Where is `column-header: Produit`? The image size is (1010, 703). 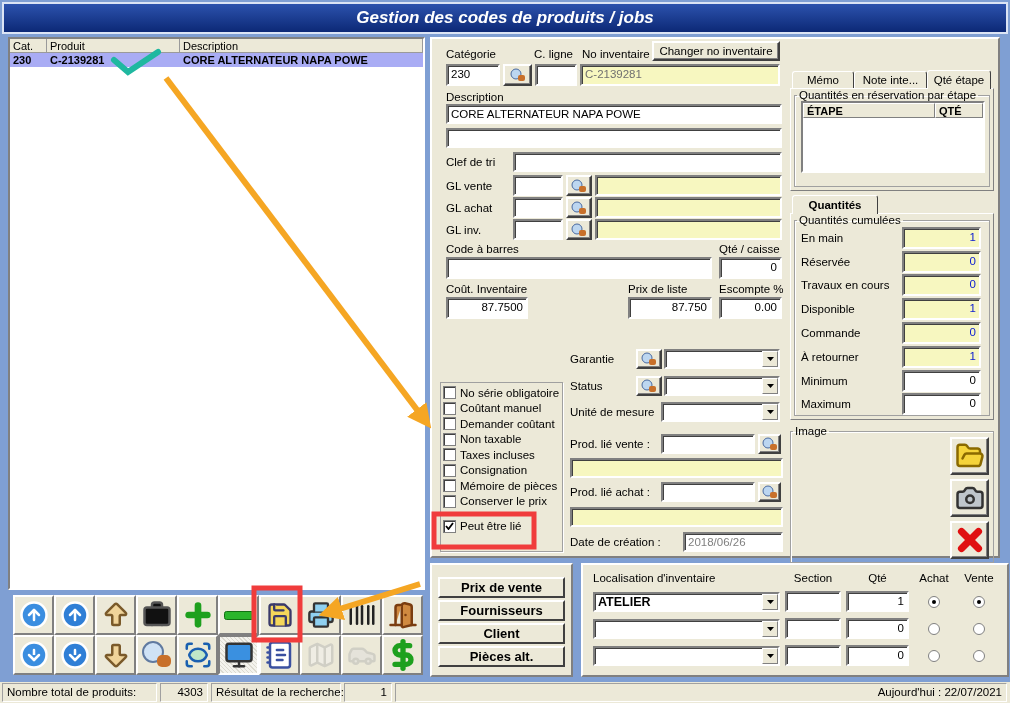
column-header: Produit is located at coordinates (113, 46).